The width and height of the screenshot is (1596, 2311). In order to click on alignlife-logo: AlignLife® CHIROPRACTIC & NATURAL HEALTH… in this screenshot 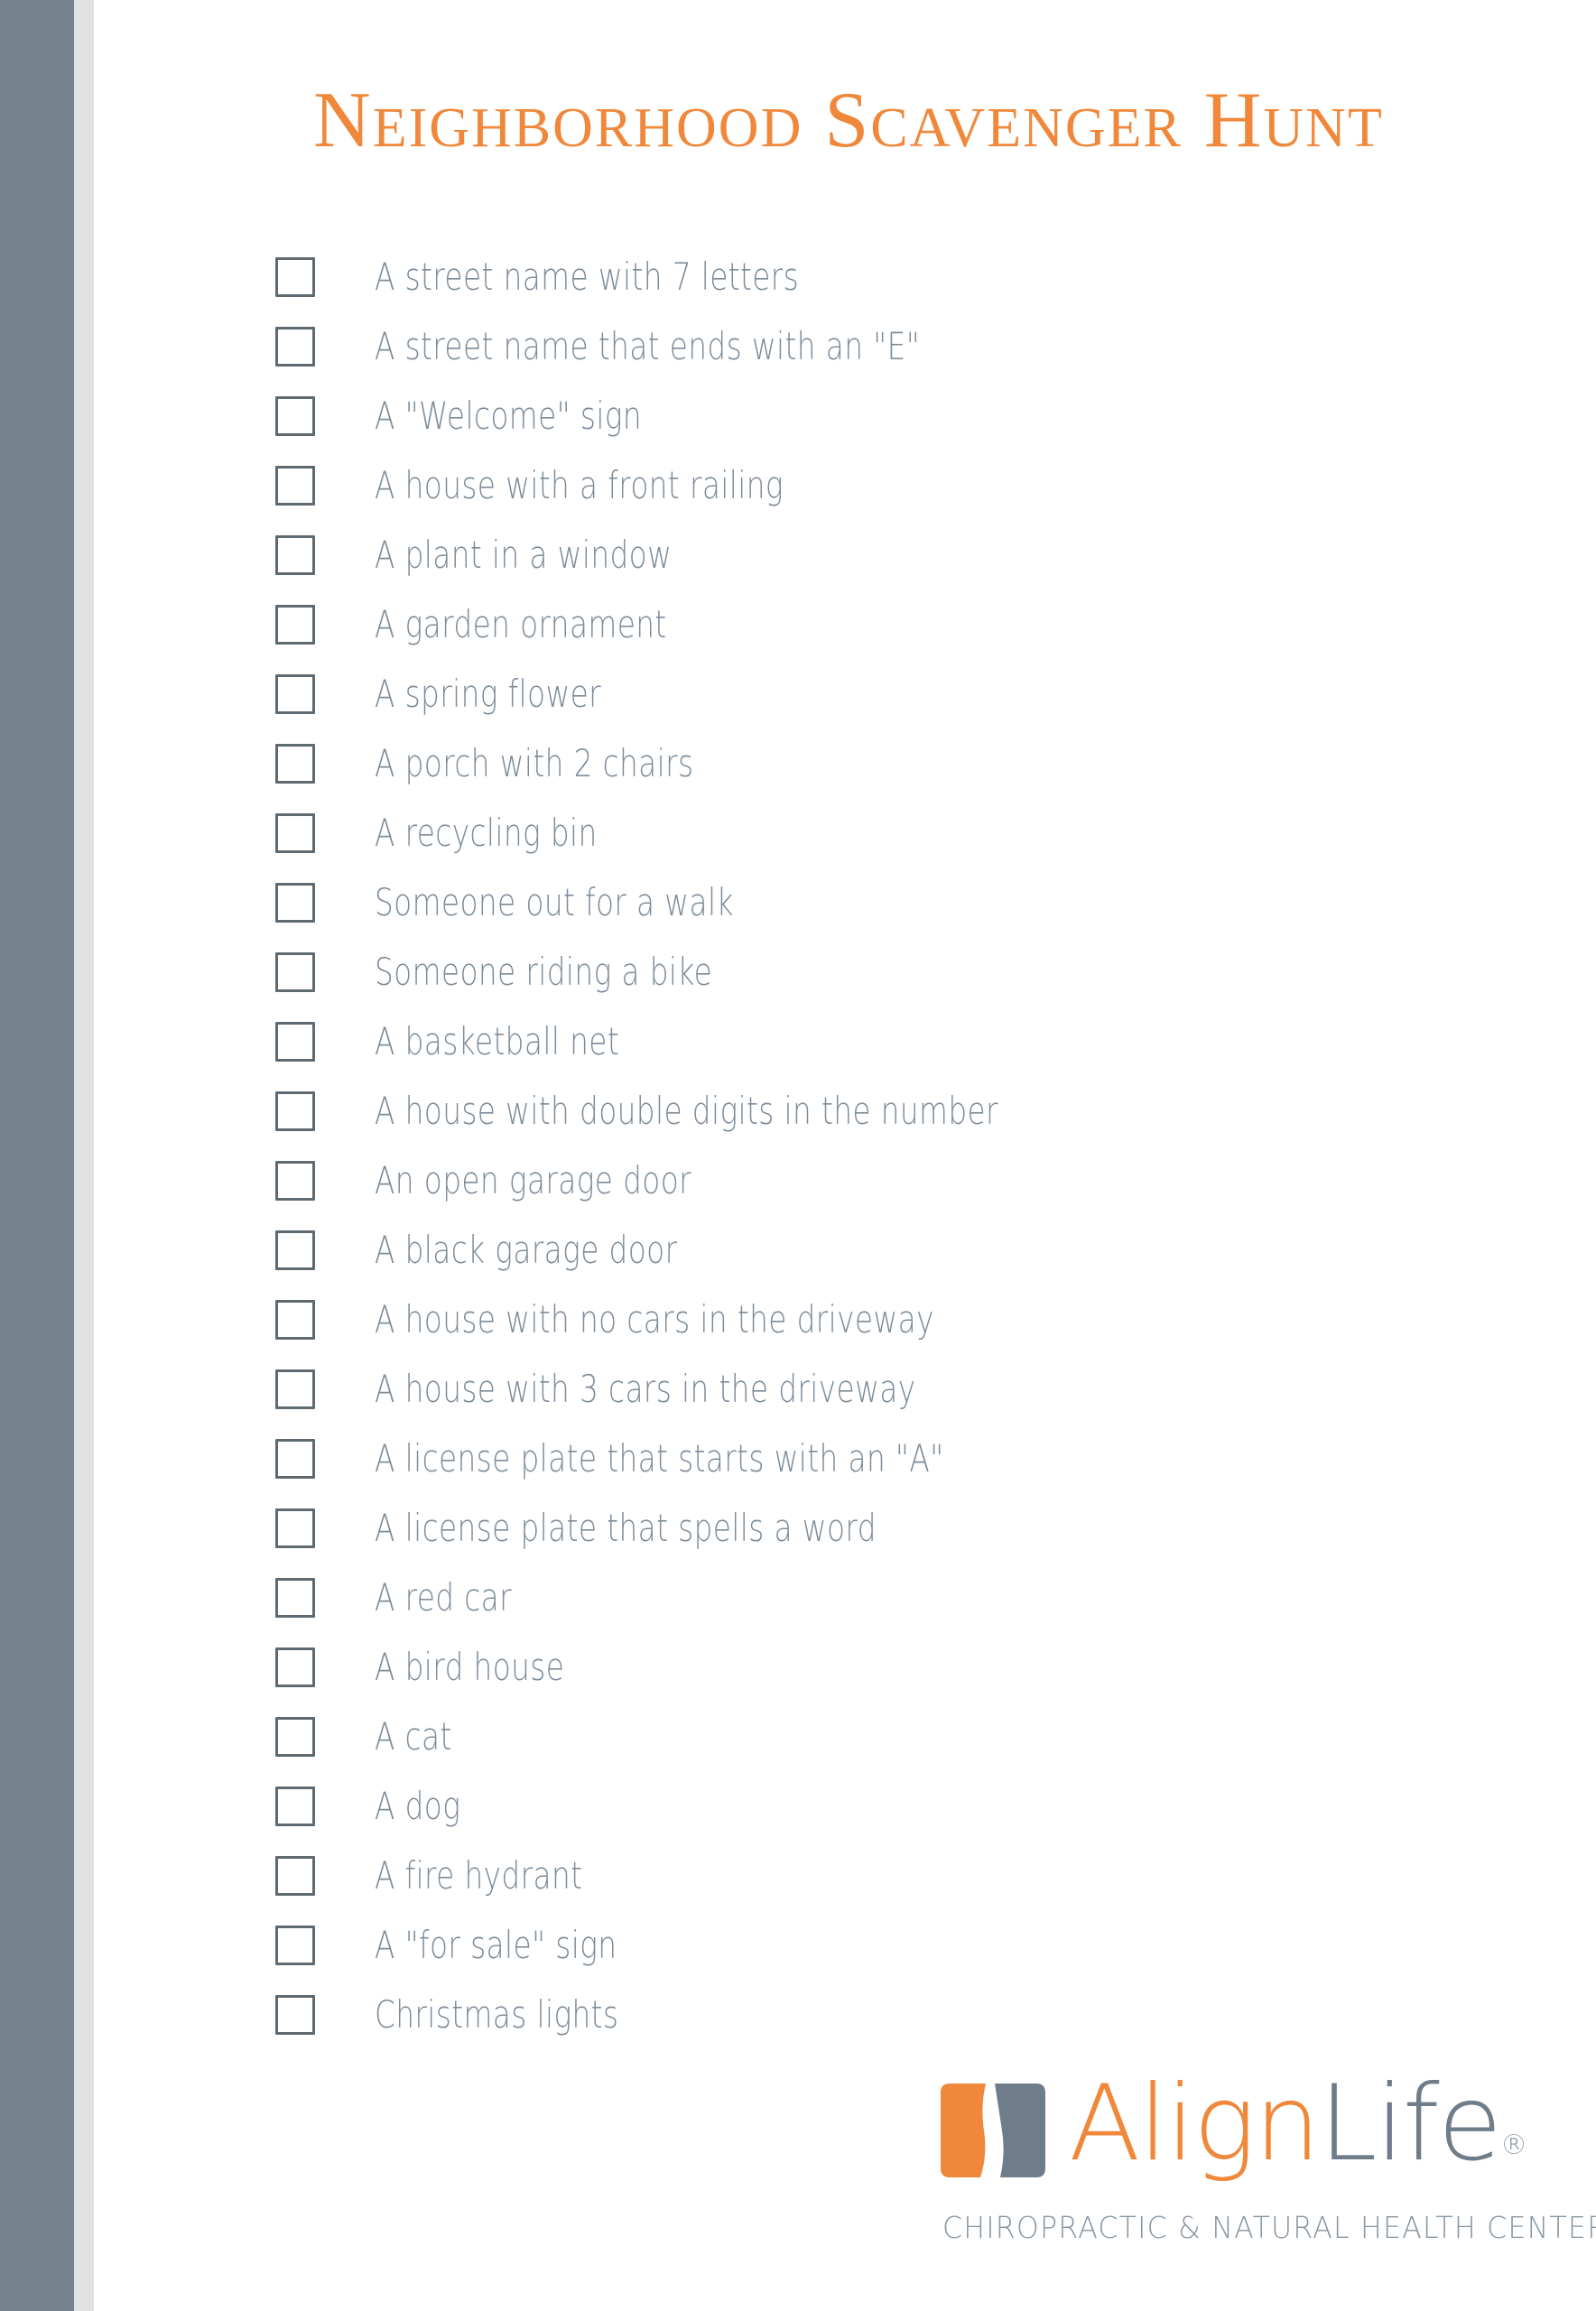, I will do `click(1268, 2158)`.